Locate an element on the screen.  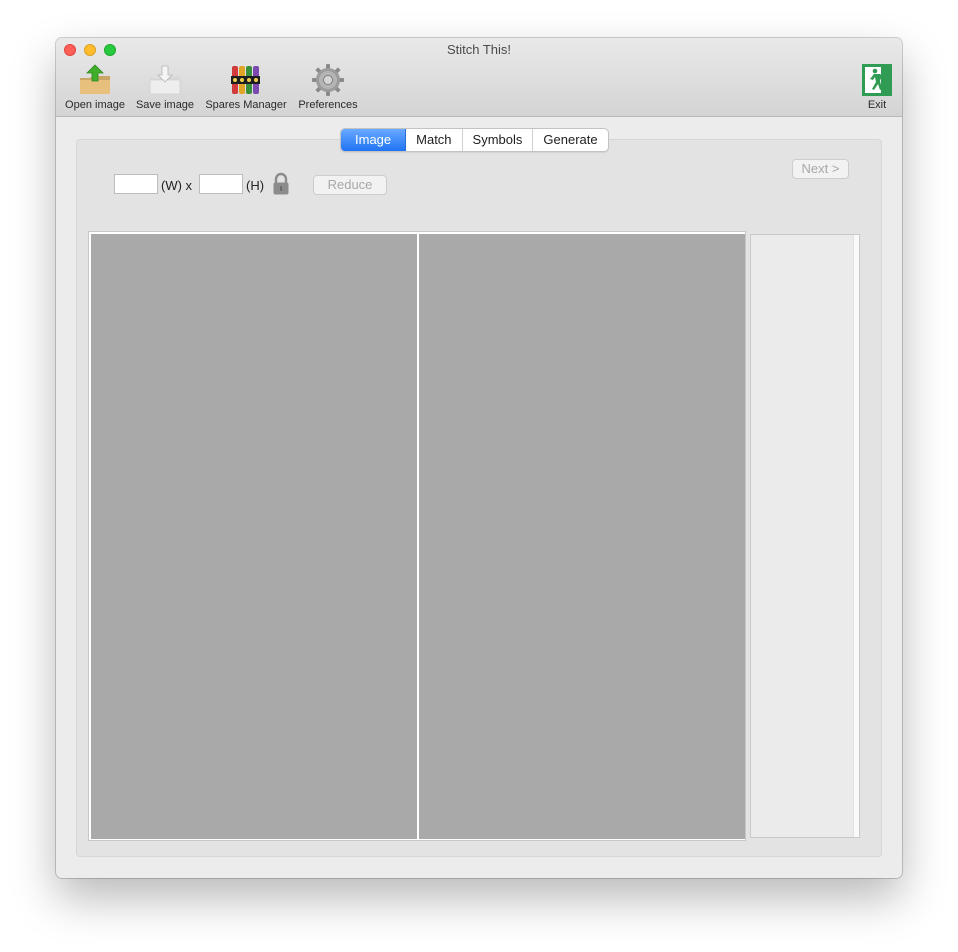
tab-match: Match is located at coordinates (434, 140).